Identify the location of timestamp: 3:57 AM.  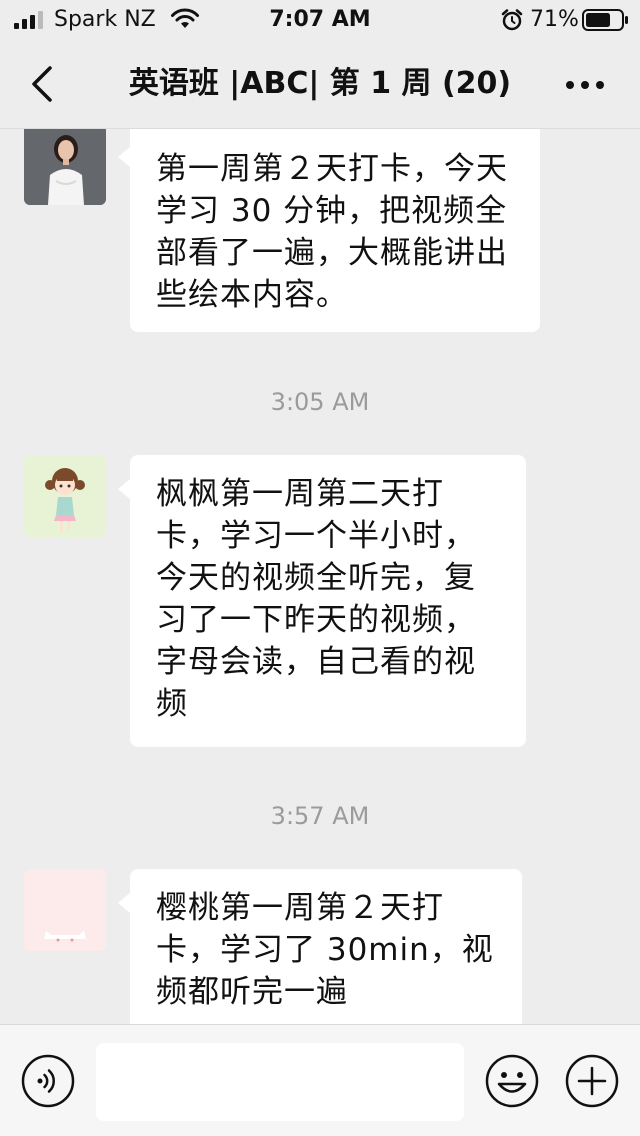
(320, 816).